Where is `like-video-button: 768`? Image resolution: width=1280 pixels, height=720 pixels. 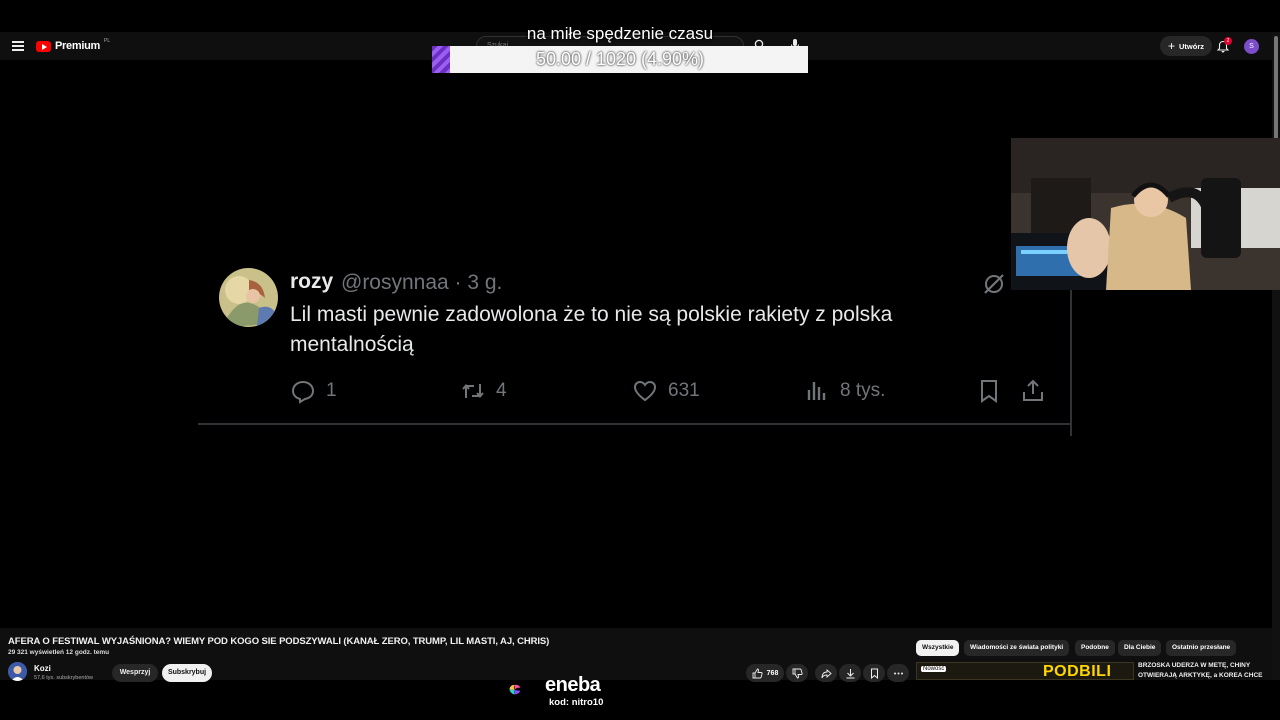
like-video-button: 768 is located at coordinates (765, 673).